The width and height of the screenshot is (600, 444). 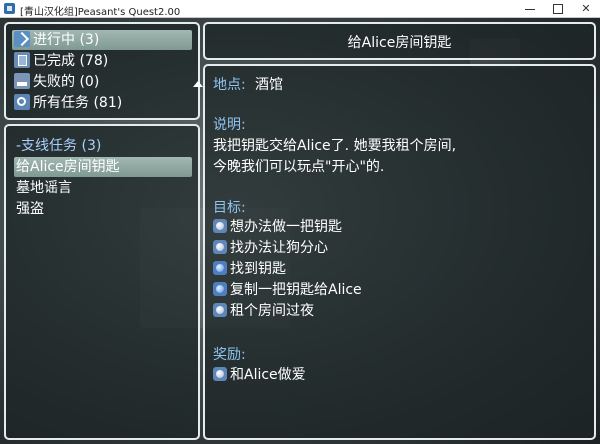 I want to click on objective-item: 找到钥匙, so click(x=249, y=269).